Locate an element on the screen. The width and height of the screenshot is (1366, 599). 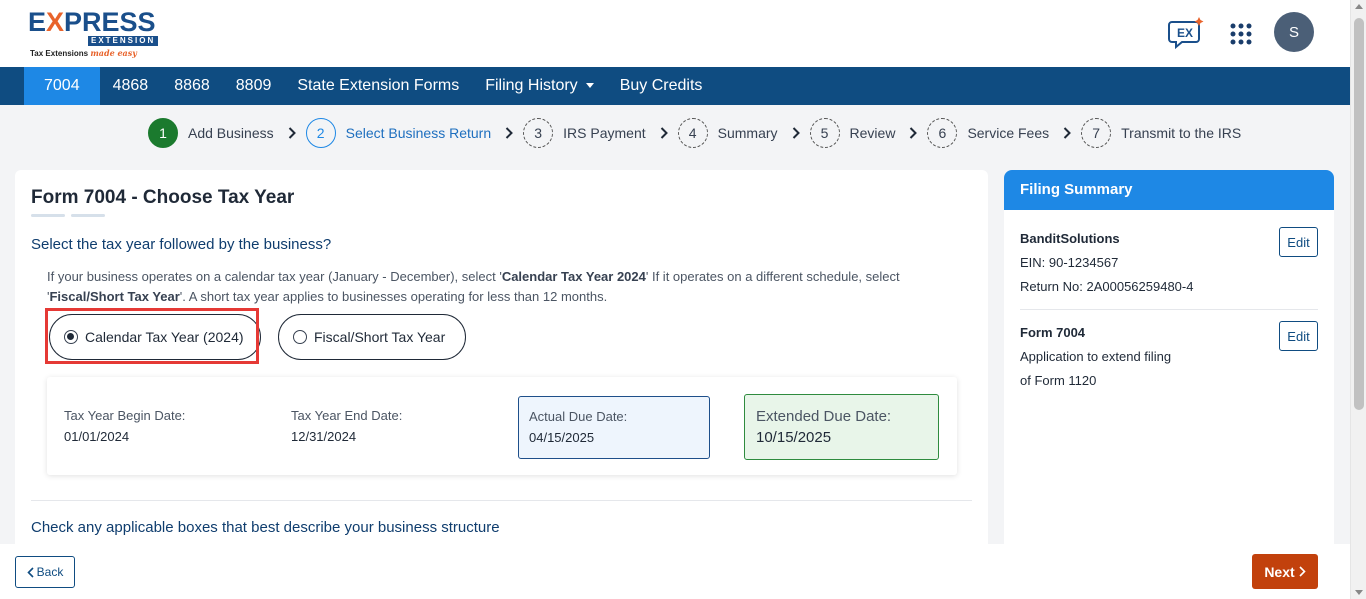
business-ein: EIN: 90-1234567 is located at coordinates (1069, 262).